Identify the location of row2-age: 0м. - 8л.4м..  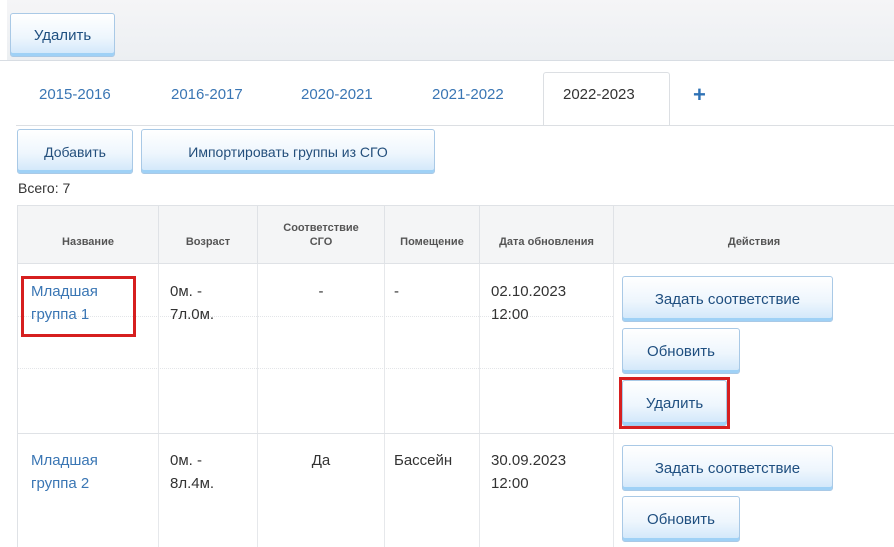
(192, 472).